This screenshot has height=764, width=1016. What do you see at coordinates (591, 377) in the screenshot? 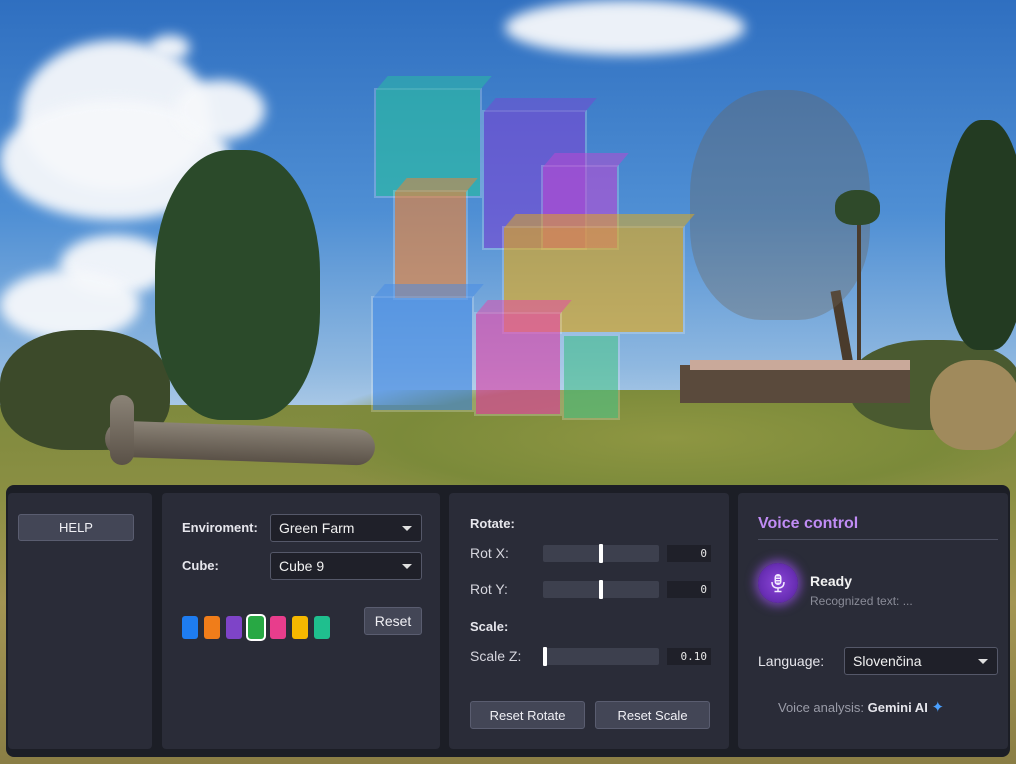
I see `cube-green` at bounding box center [591, 377].